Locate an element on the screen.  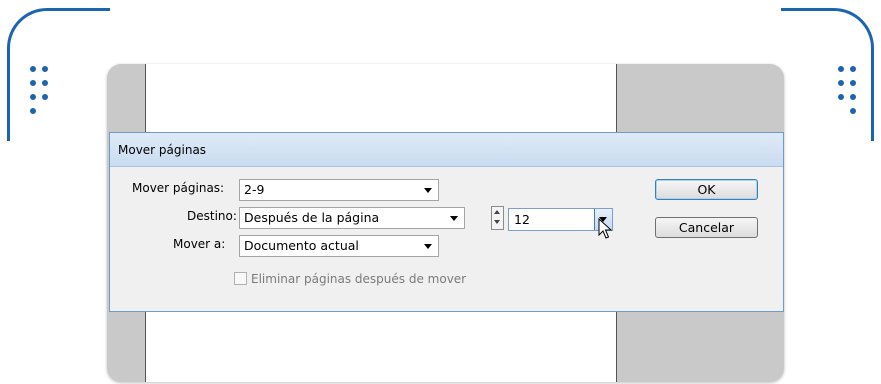
frame-corner-left is located at coordinates (58, 74).